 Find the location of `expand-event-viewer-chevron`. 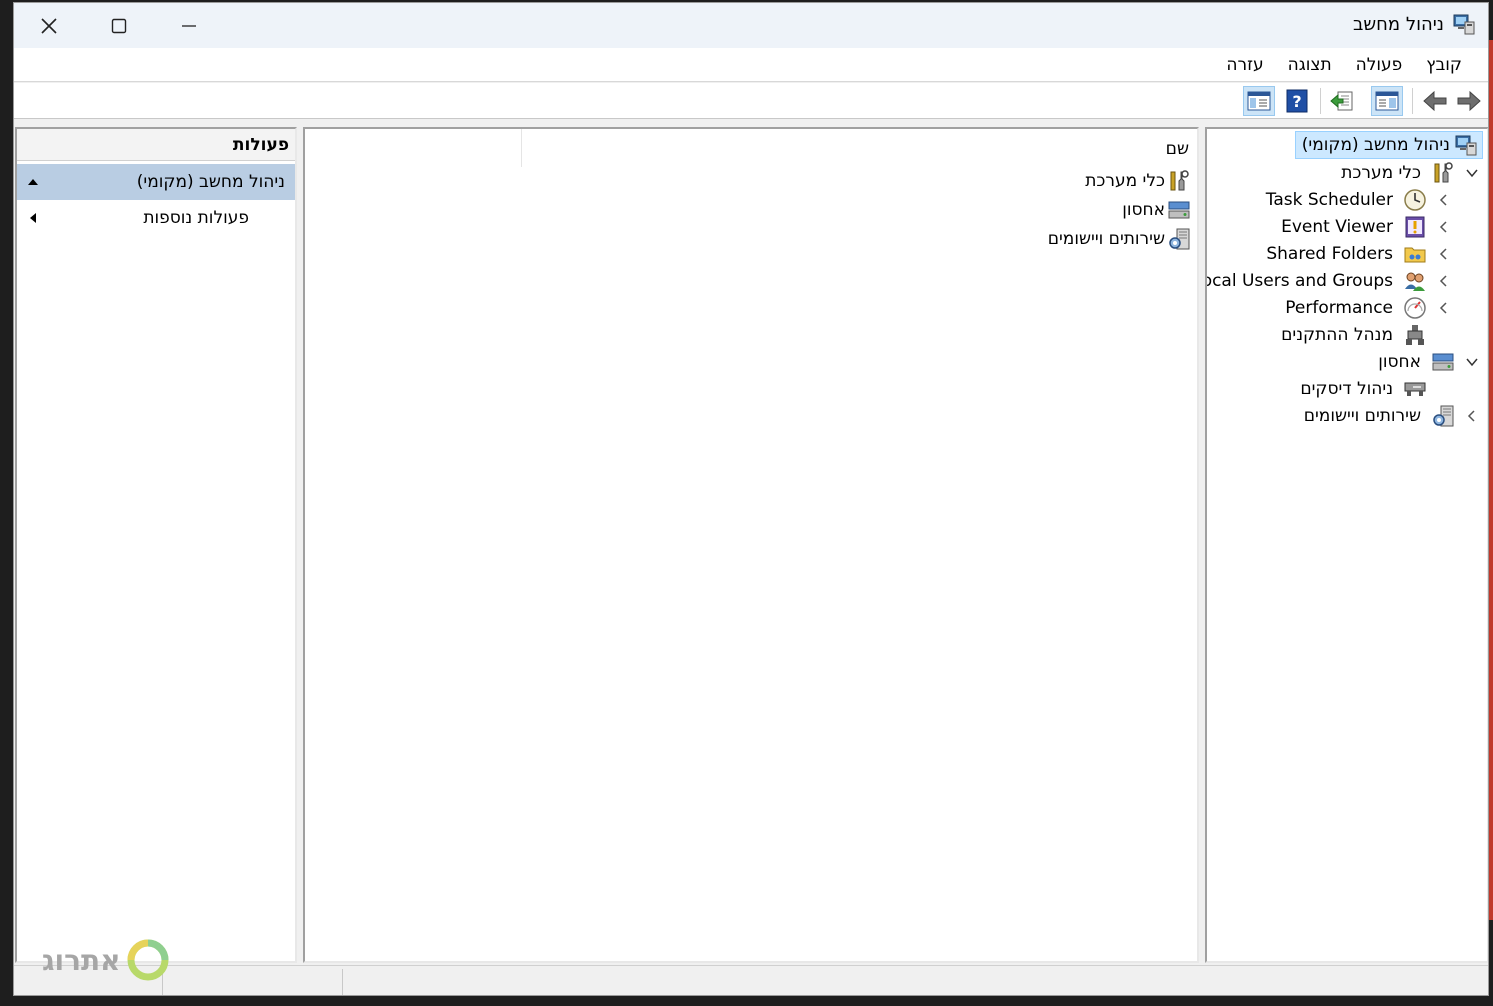

expand-event-viewer-chevron is located at coordinates (1444, 227).